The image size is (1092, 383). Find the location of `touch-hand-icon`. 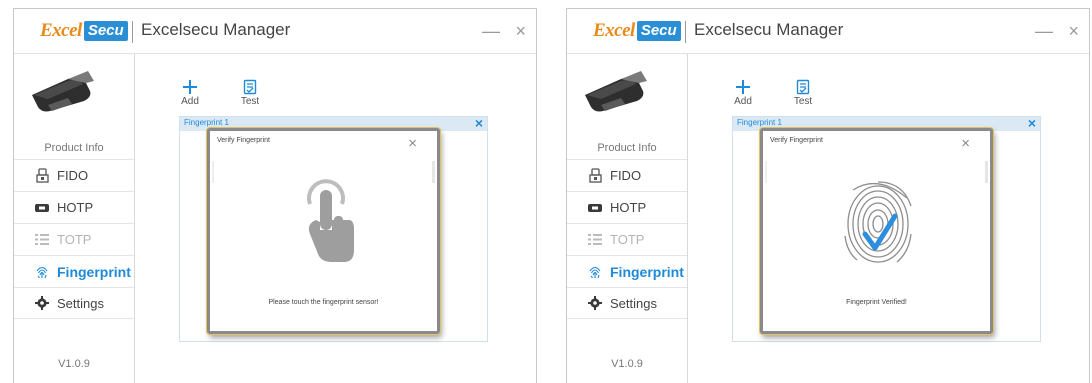

touch-hand-icon is located at coordinates (330, 220).